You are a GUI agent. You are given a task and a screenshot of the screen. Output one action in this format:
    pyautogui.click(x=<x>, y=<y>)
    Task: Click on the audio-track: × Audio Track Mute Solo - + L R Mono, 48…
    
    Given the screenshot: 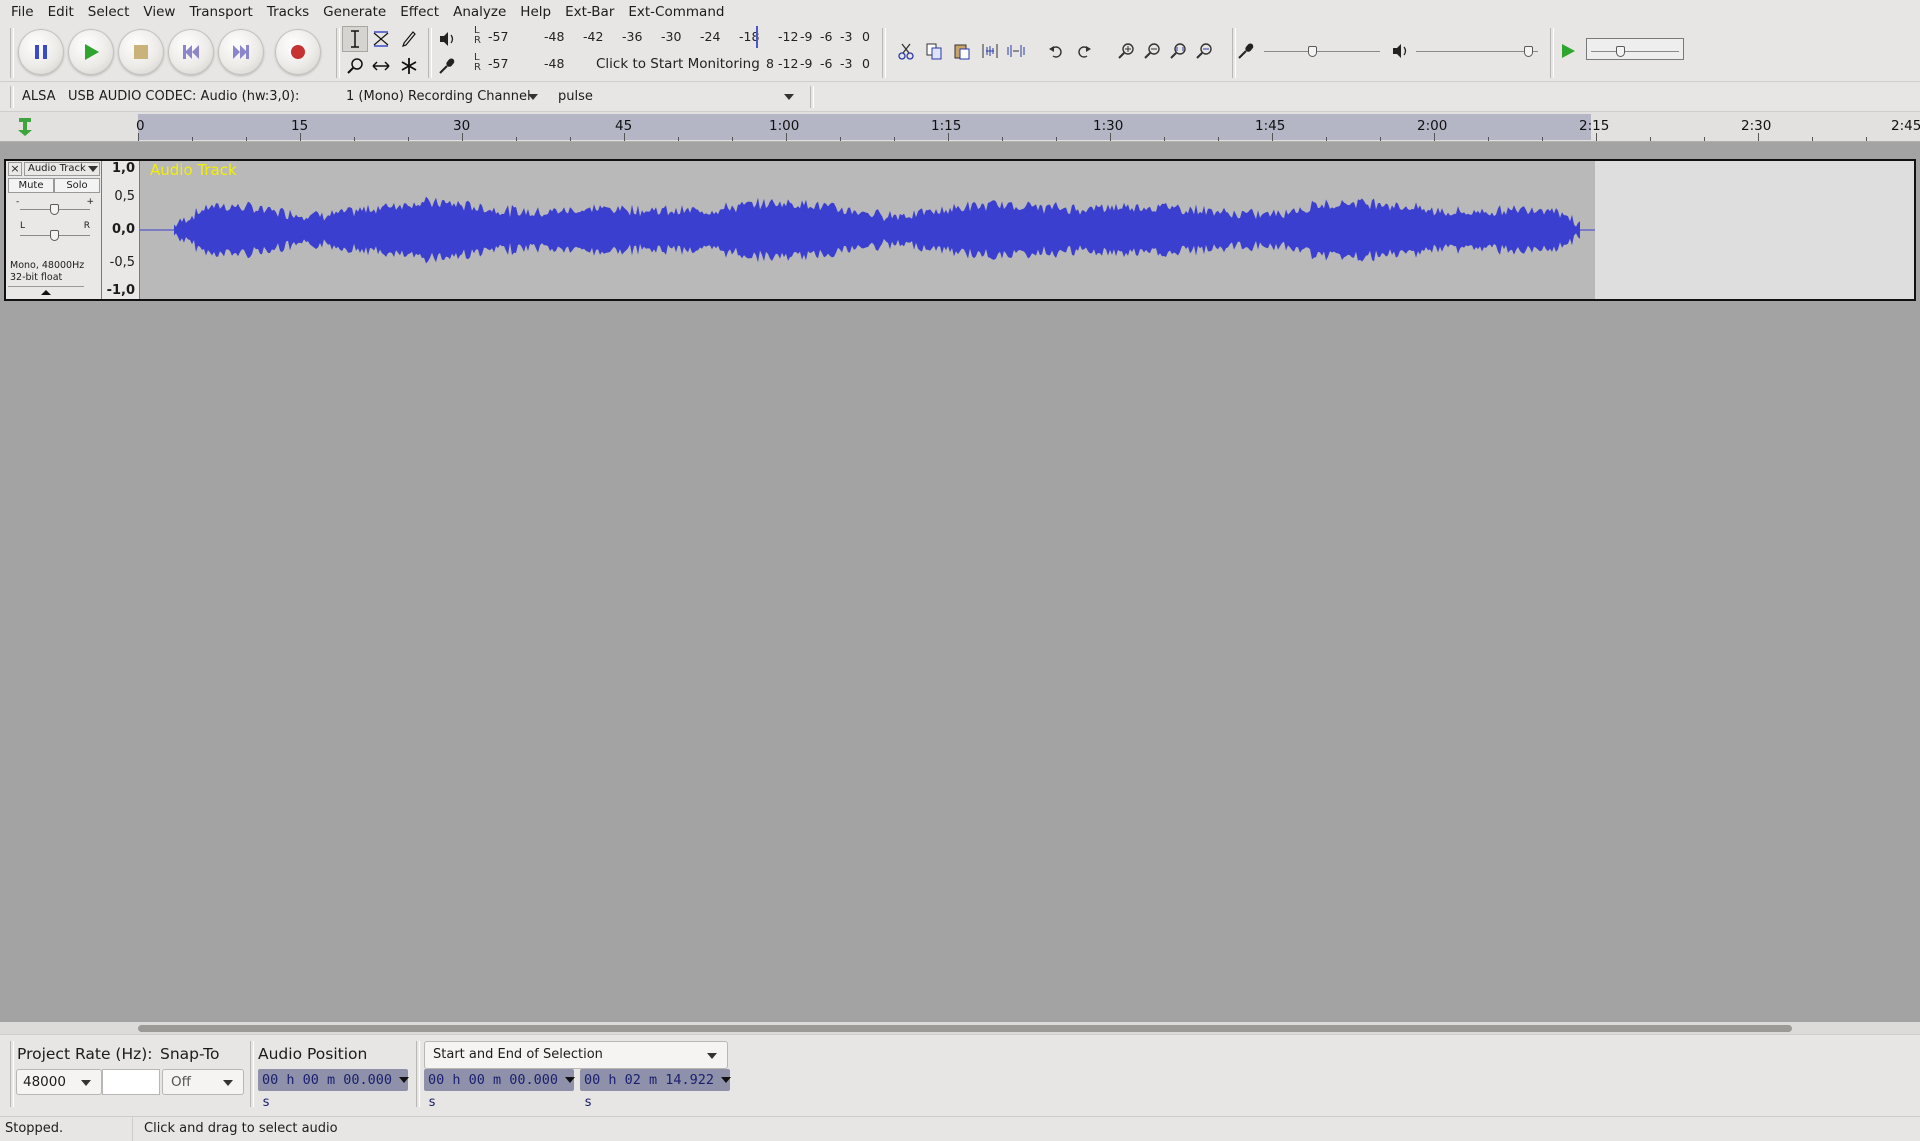 What is the action you would take?
    pyautogui.click(x=960, y=230)
    